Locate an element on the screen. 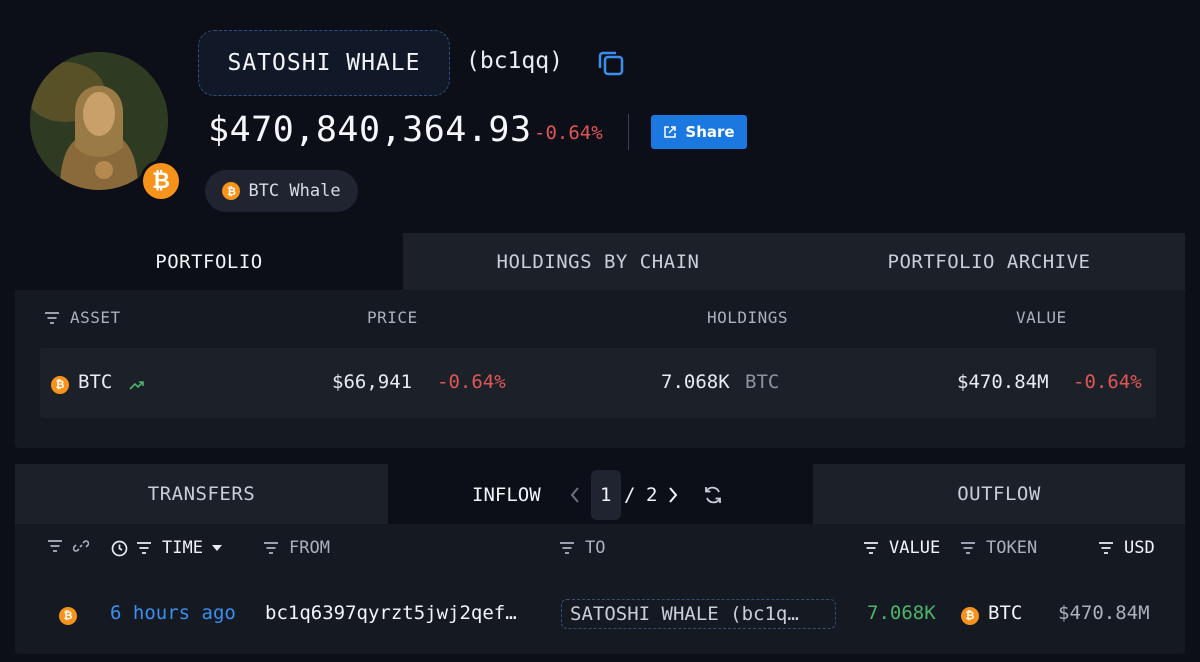 This screenshot has width=1200, height=662. header-divider is located at coordinates (628, 132).